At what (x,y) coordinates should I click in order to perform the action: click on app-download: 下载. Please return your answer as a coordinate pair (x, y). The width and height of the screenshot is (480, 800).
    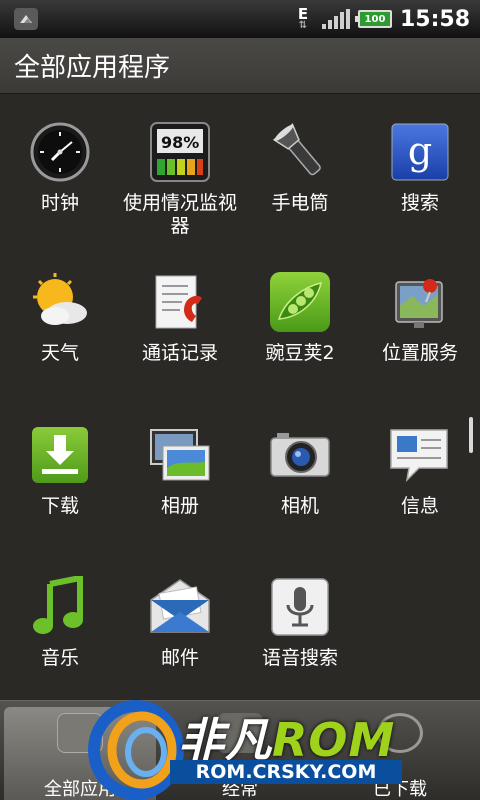
    Looking at the image, I should click on (60, 474).